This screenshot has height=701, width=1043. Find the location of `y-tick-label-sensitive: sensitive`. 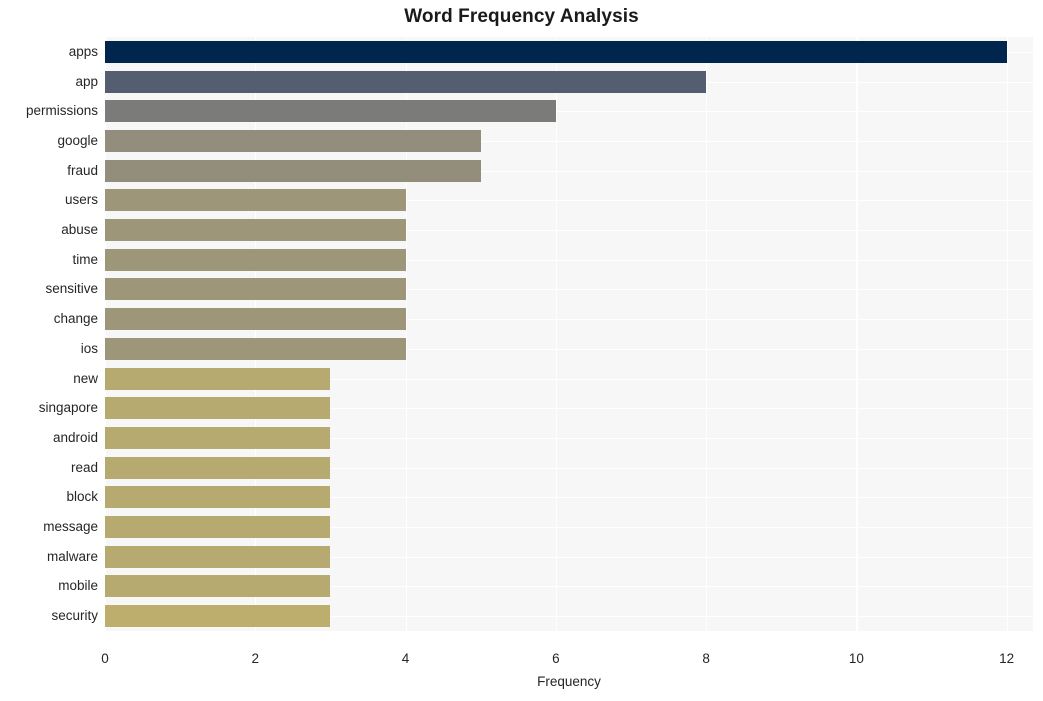

y-tick-label-sensitive: sensitive is located at coordinates (71, 289).